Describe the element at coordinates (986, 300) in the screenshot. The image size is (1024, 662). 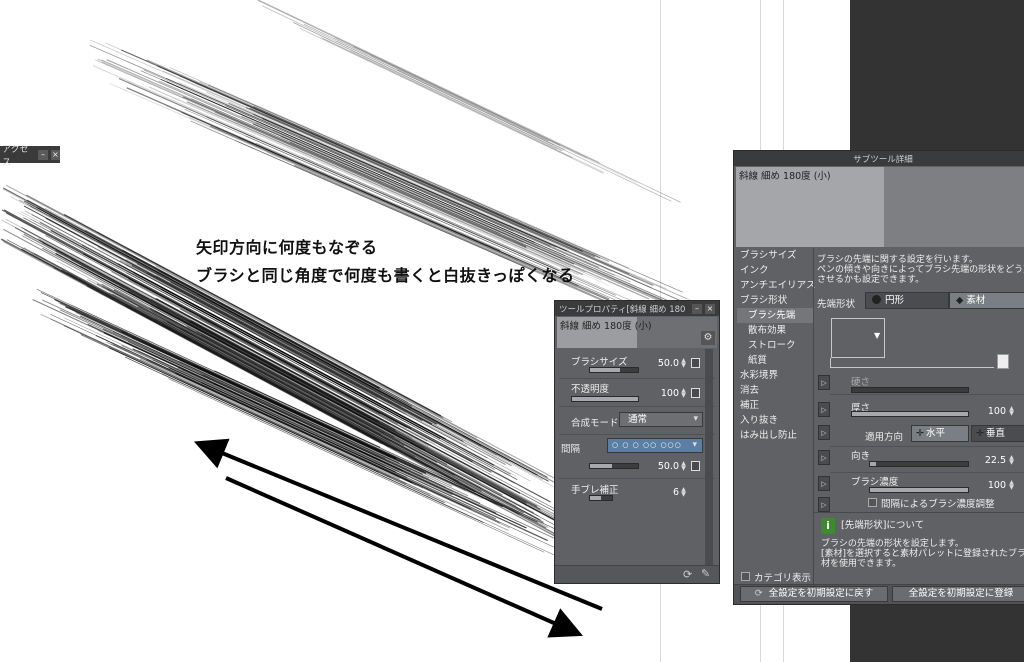
I see `tip-material-option: ◆ 素材` at that location.